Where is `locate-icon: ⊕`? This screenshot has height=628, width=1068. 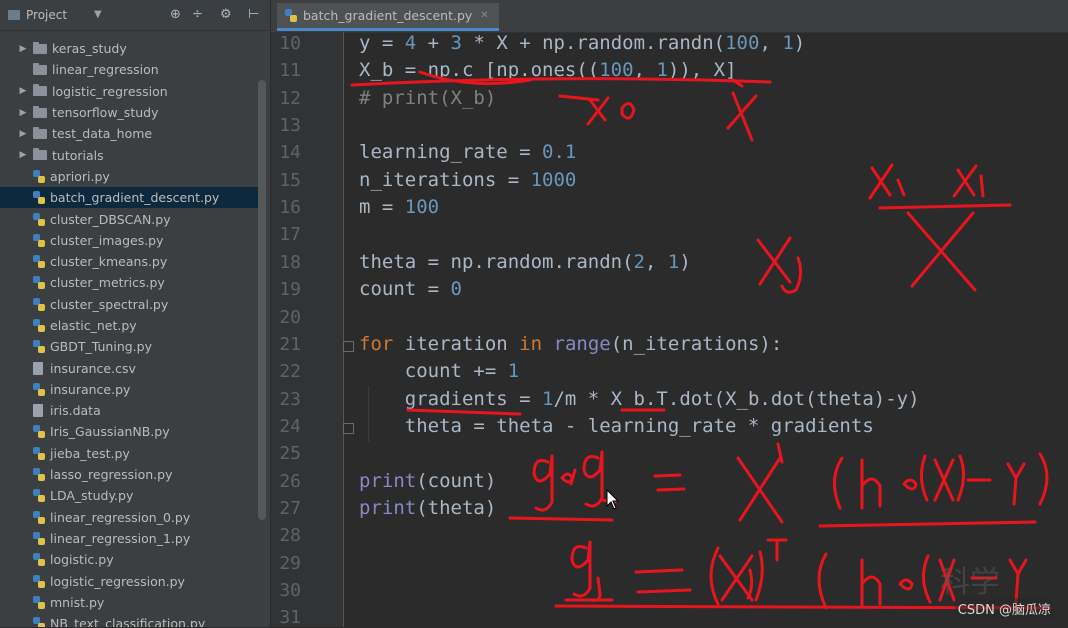
locate-icon: ⊕ is located at coordinates (175, 14).